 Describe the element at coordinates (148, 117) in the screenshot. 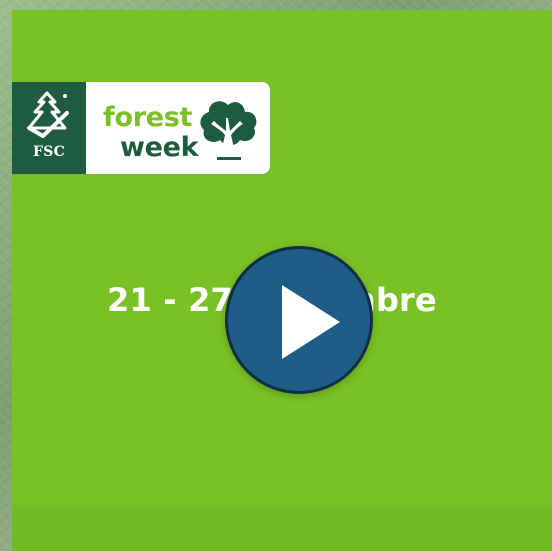

I see `forest-word: forest` at that location.